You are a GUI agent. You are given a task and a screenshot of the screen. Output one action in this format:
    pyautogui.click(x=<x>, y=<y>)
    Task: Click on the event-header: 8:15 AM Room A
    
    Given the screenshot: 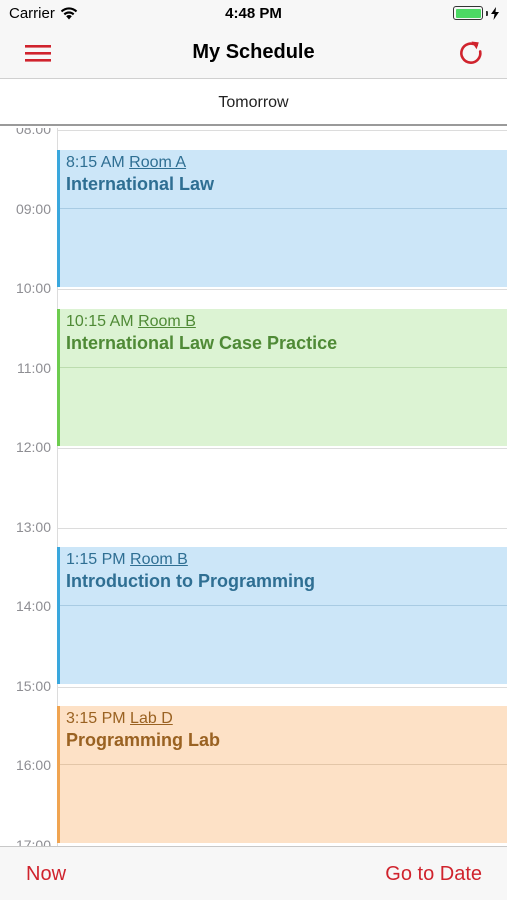 What is the action you would take?
    pyautogui.click(x=286, y=163)
    